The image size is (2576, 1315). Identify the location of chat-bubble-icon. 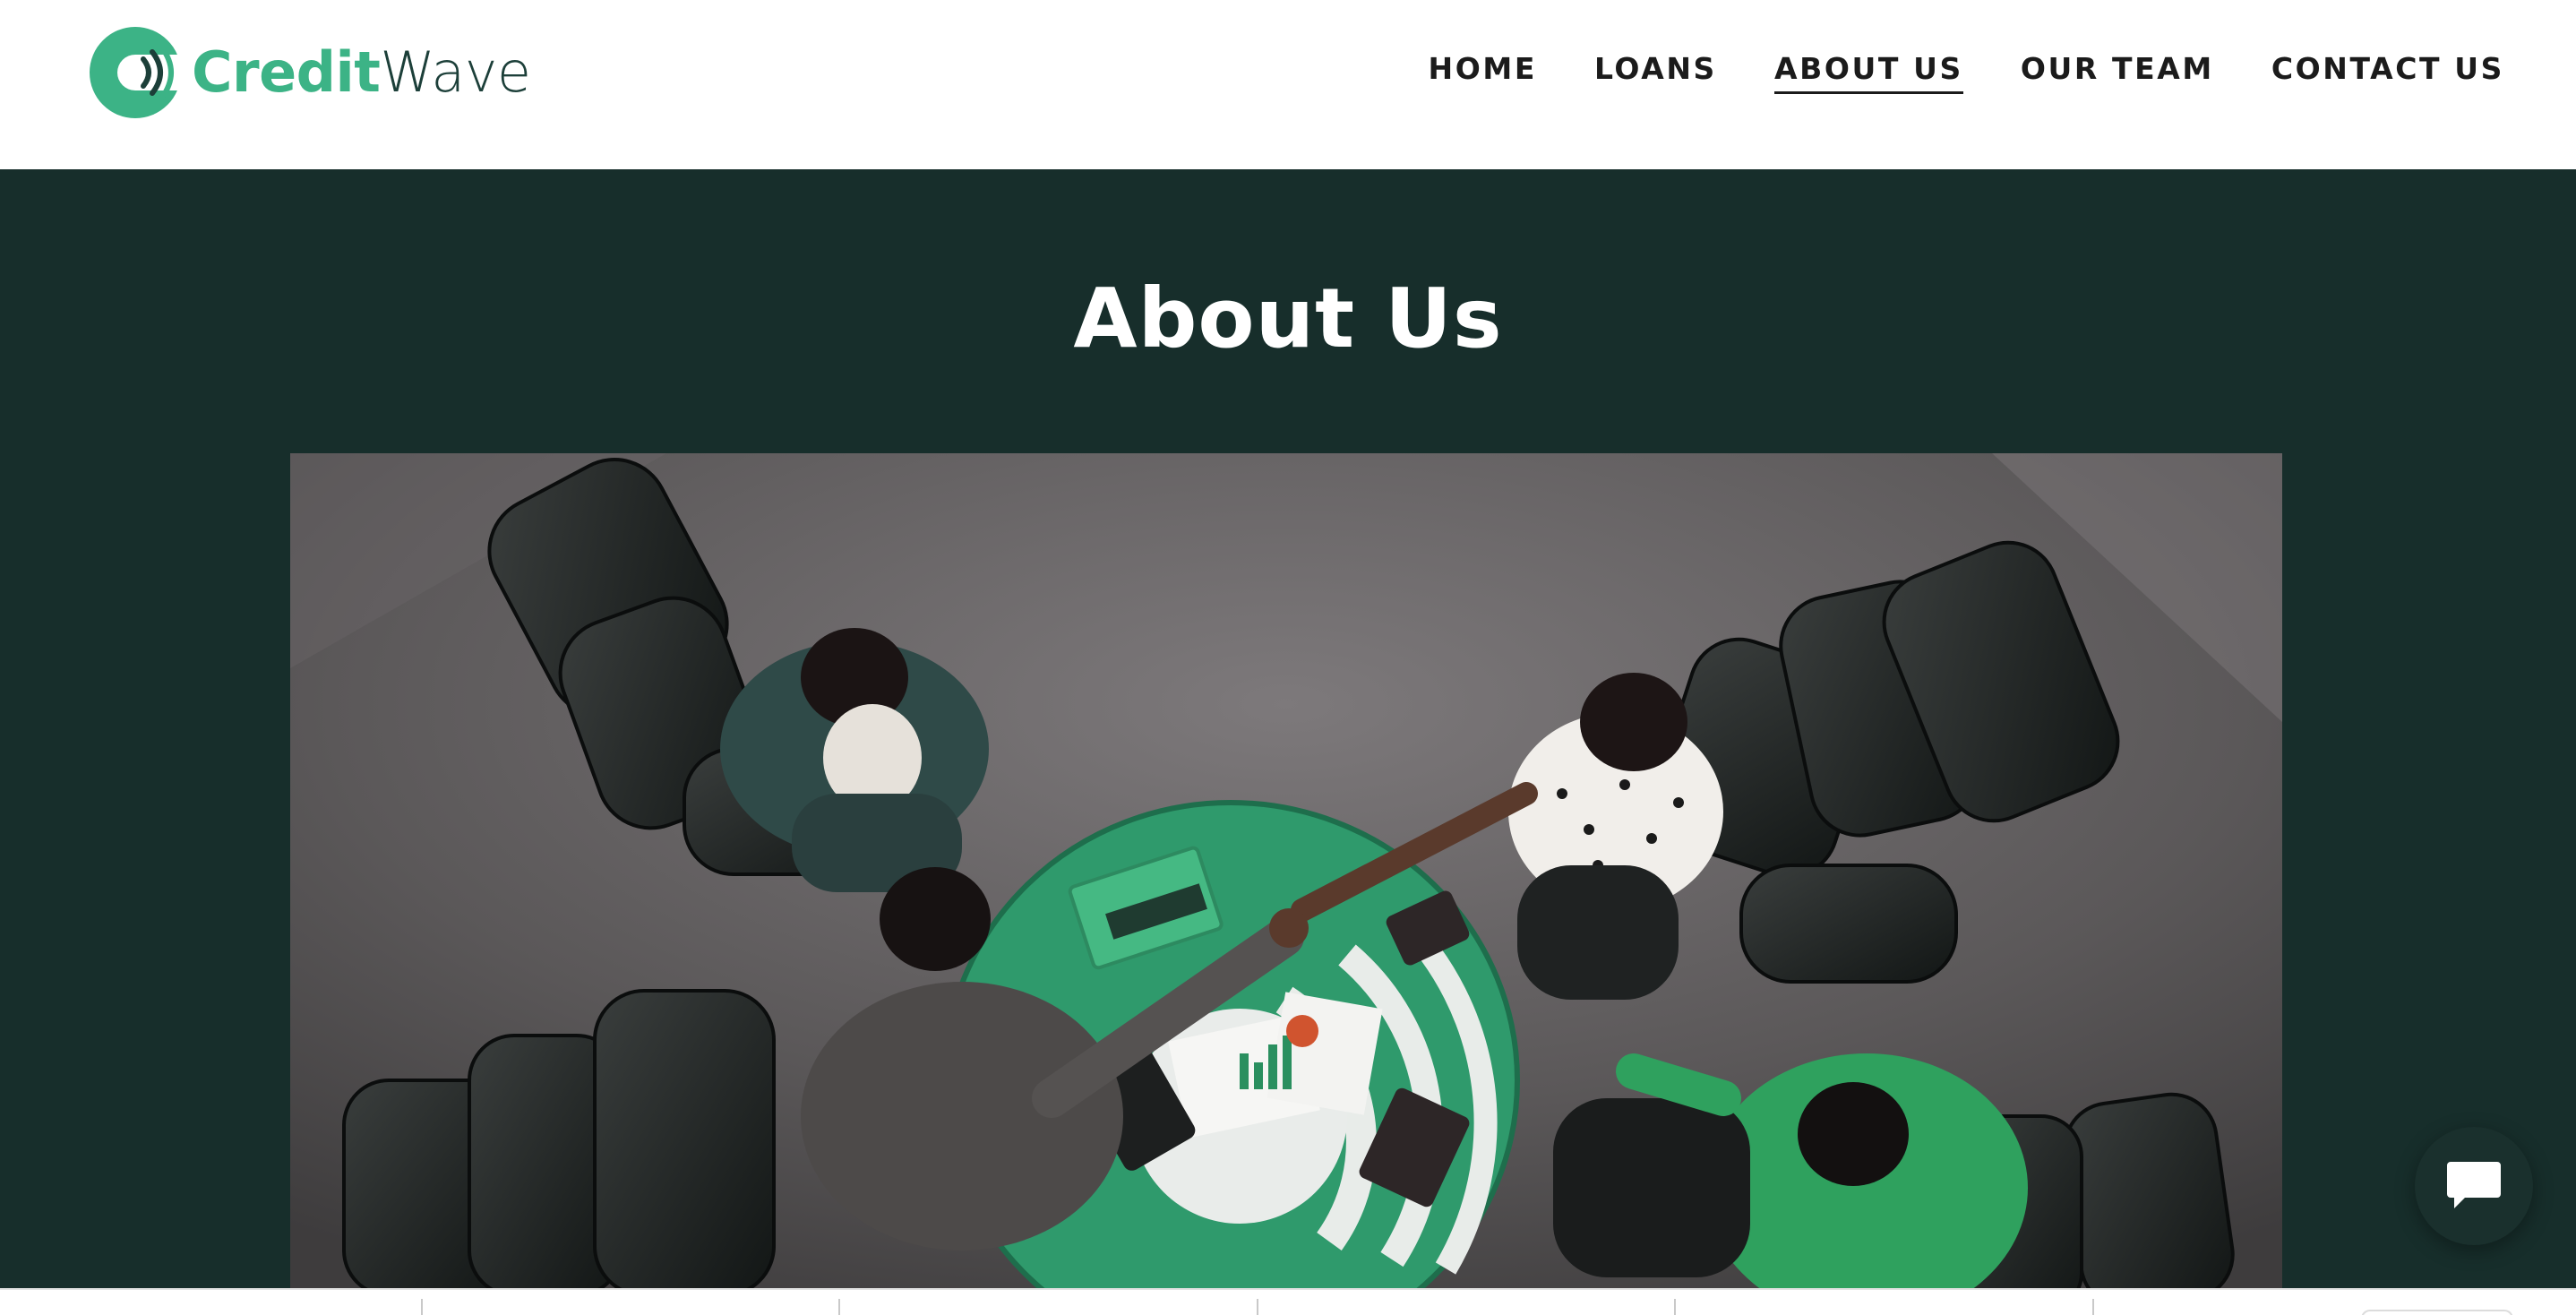
(2474, 1185).